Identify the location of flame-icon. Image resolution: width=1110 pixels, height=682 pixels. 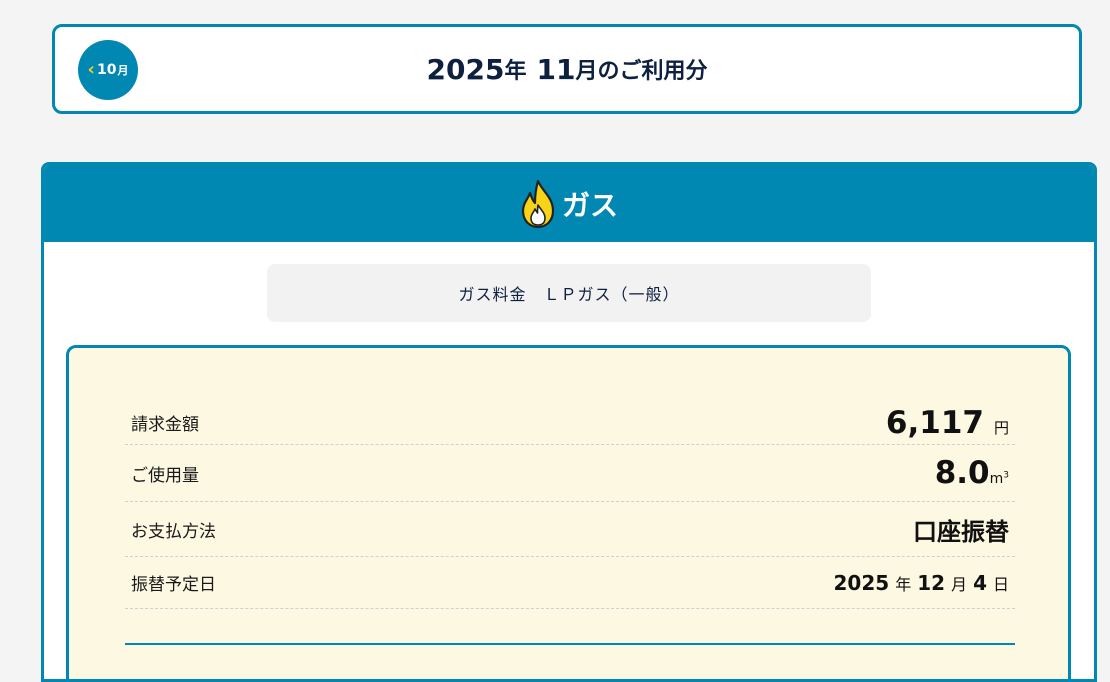
(538, 203).